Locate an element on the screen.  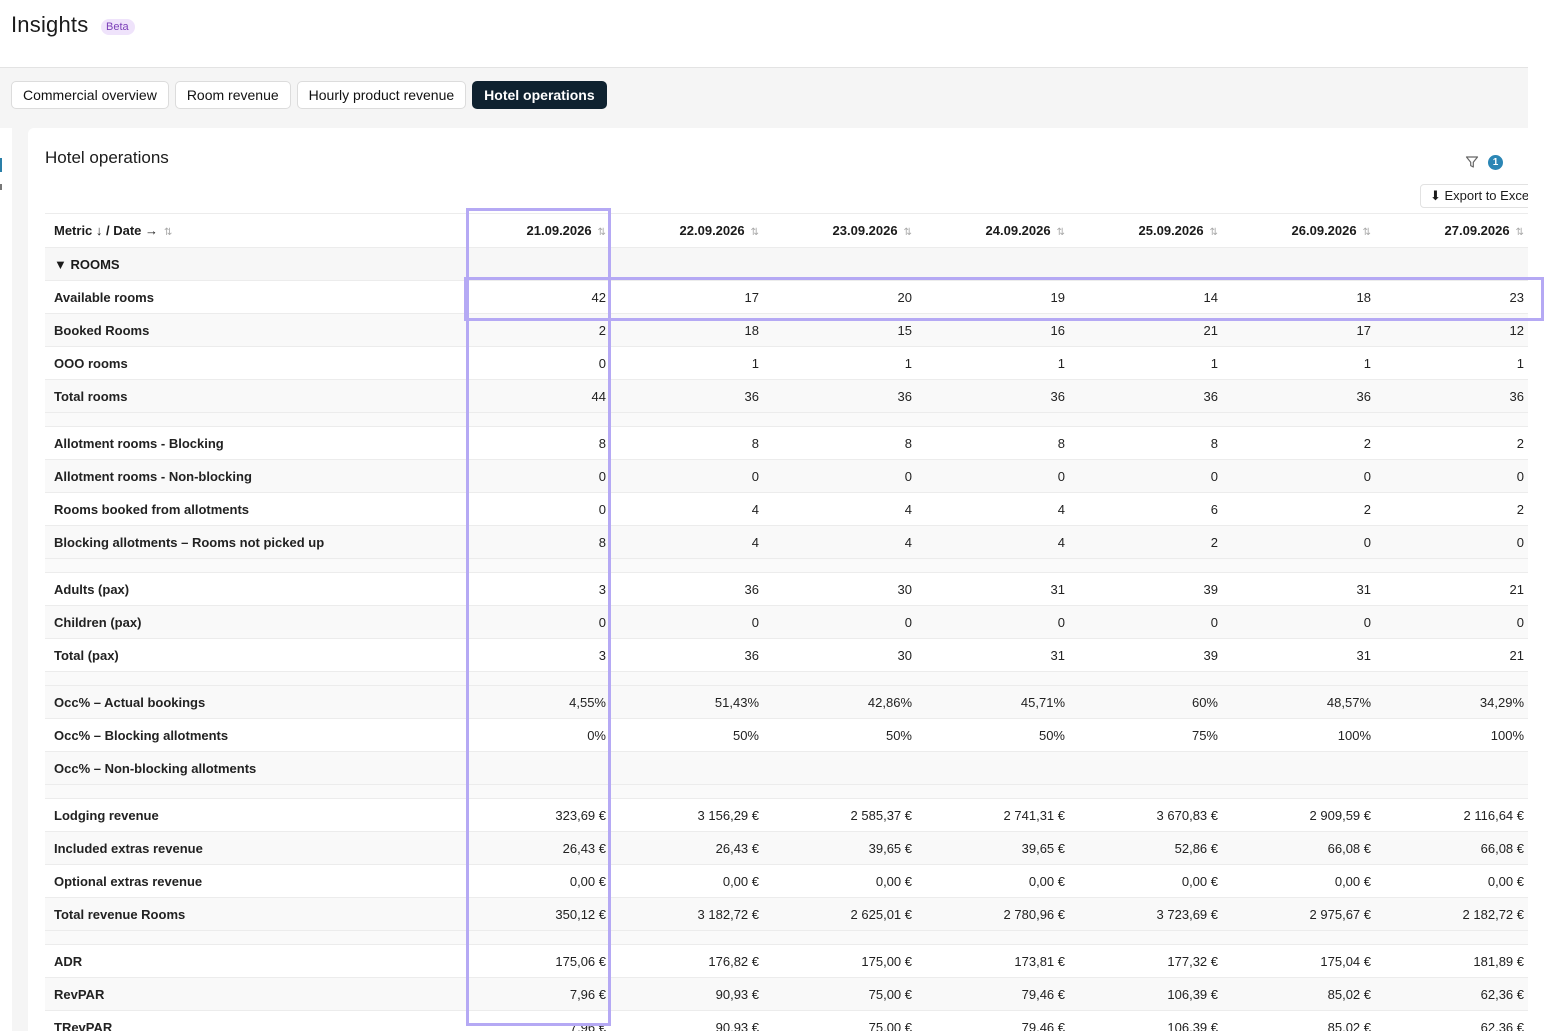
metric-value-cell: 100% is located at coordinates (1298, 735).